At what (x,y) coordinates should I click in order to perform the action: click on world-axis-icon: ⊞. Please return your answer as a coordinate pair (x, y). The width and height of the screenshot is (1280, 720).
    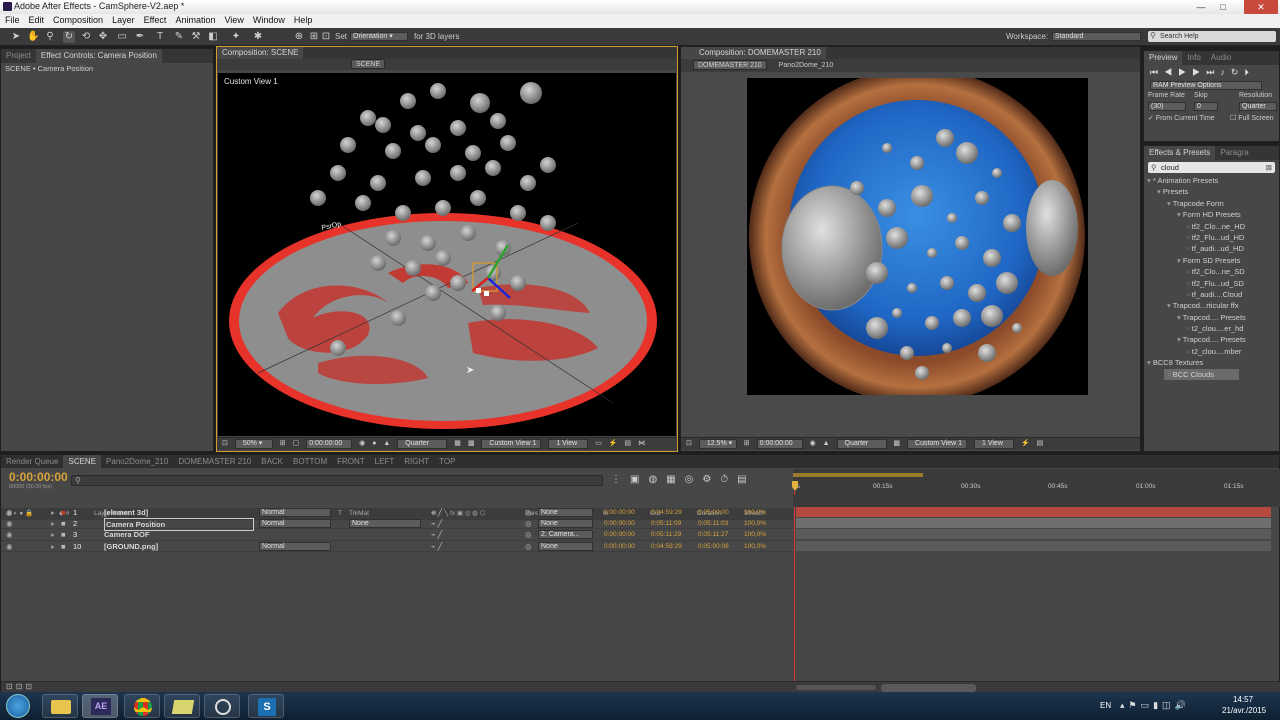
    Looking at the image, I should click on (314, 37).